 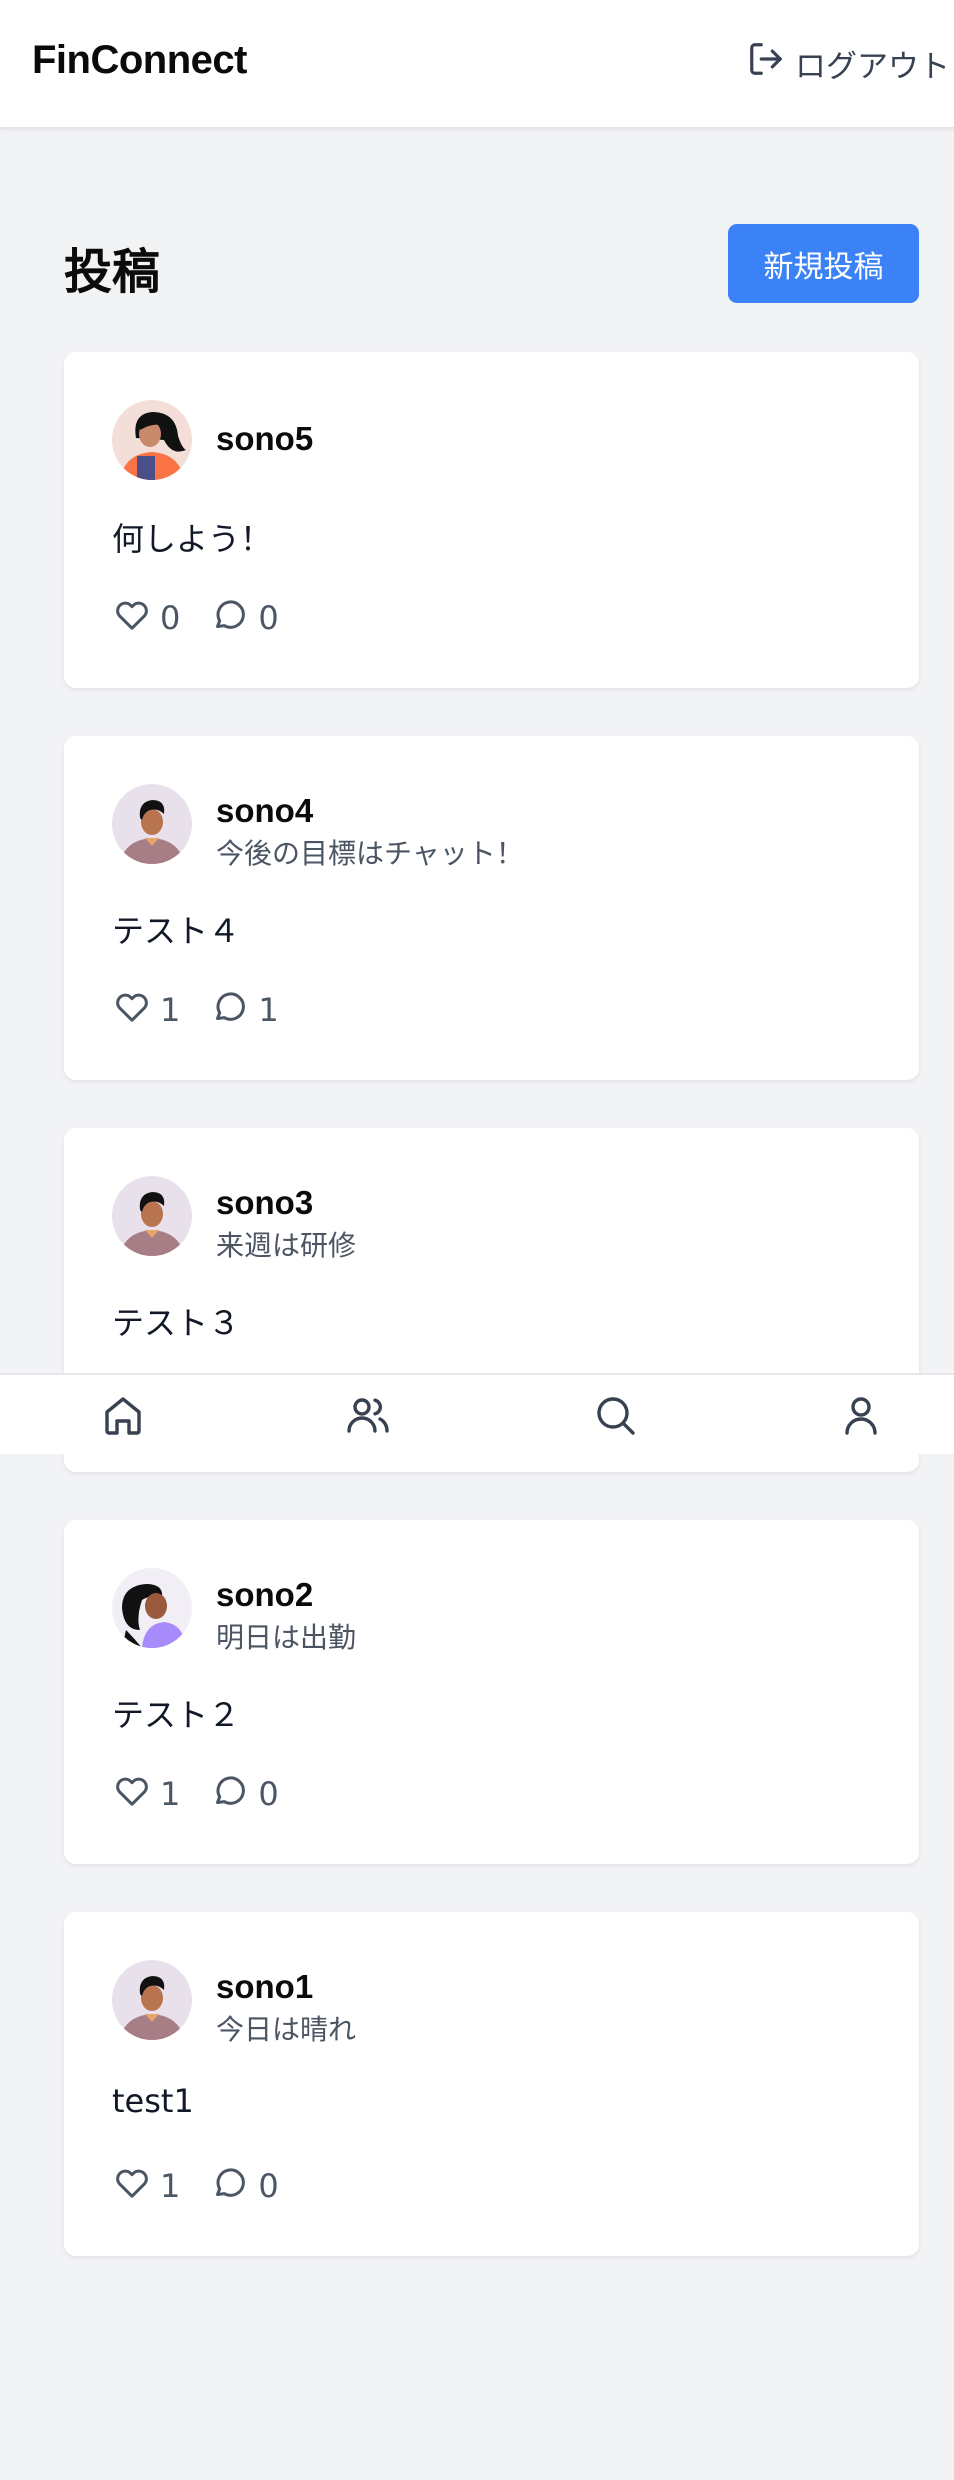 I want to click on post-card: sono4 今後の目標はチャット！ テスト４ 1 1, so click(x=491, y=908).